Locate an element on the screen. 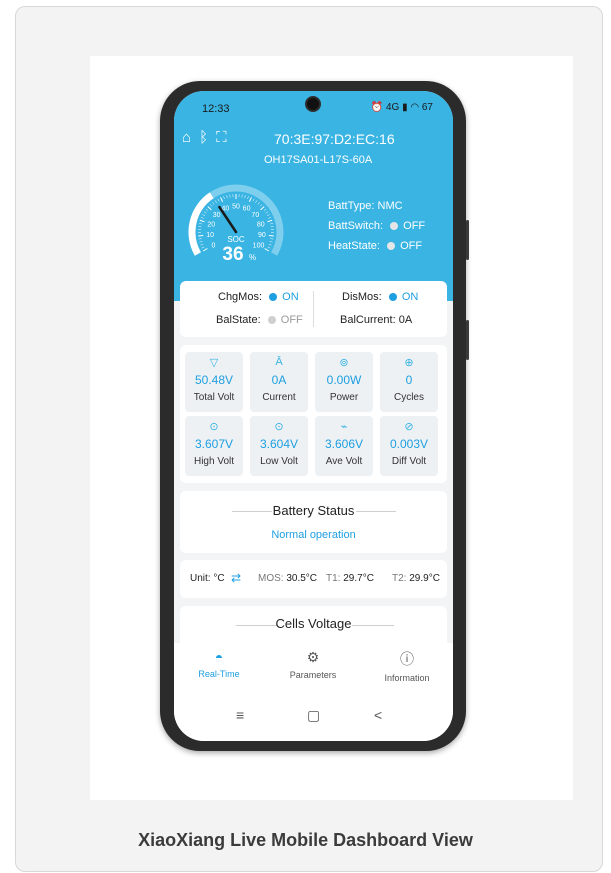 Image resolution: width=611 pixels, height=873 pixels. gauge-tick-label: 0 is located at coordinates (214, 246).